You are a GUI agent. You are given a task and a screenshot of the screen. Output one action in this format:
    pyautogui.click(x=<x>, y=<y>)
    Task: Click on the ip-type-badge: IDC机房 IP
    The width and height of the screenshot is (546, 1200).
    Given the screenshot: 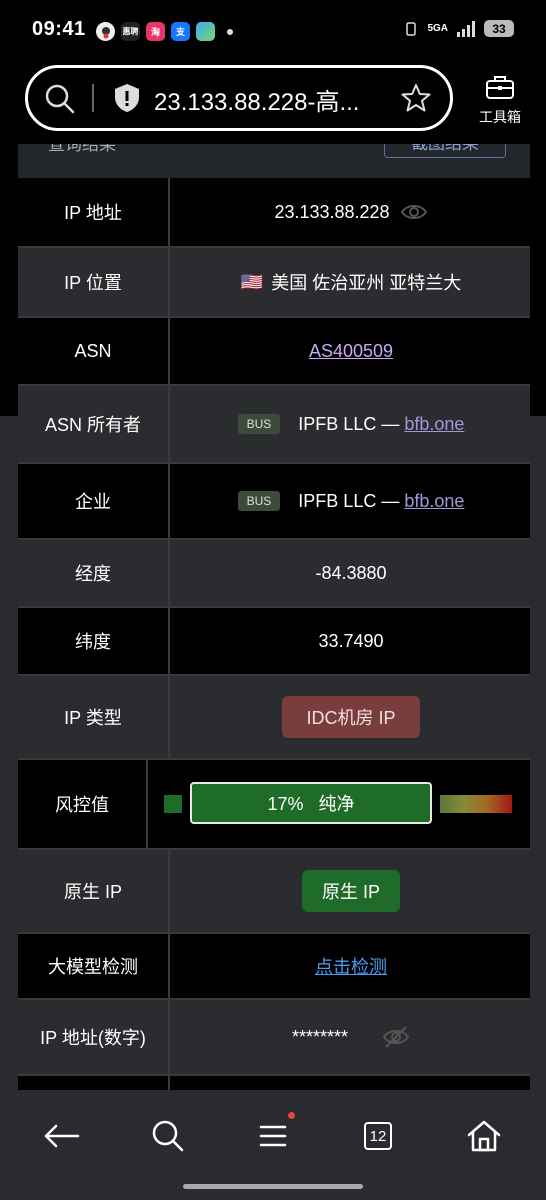 What is the action you would take?
    pyautogui.click(x=351, y=717)
    